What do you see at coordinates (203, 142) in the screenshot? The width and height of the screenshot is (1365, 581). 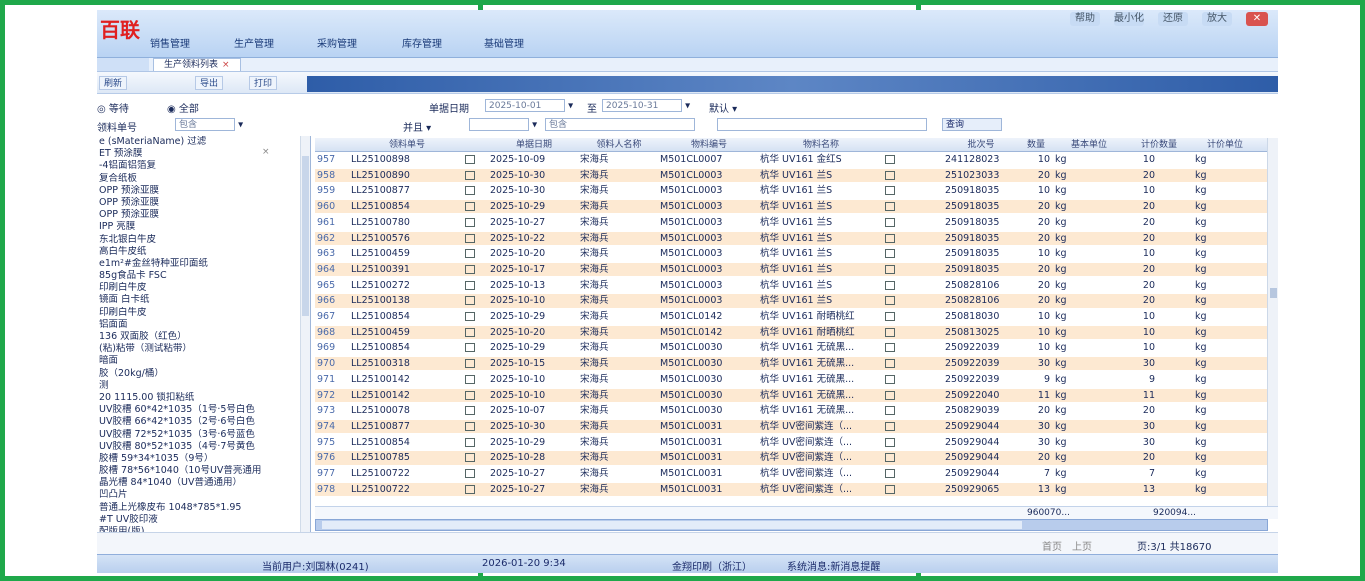 I see `material-list-item: e (sMateriaName) 过滤` at bounding box center [203, 142].